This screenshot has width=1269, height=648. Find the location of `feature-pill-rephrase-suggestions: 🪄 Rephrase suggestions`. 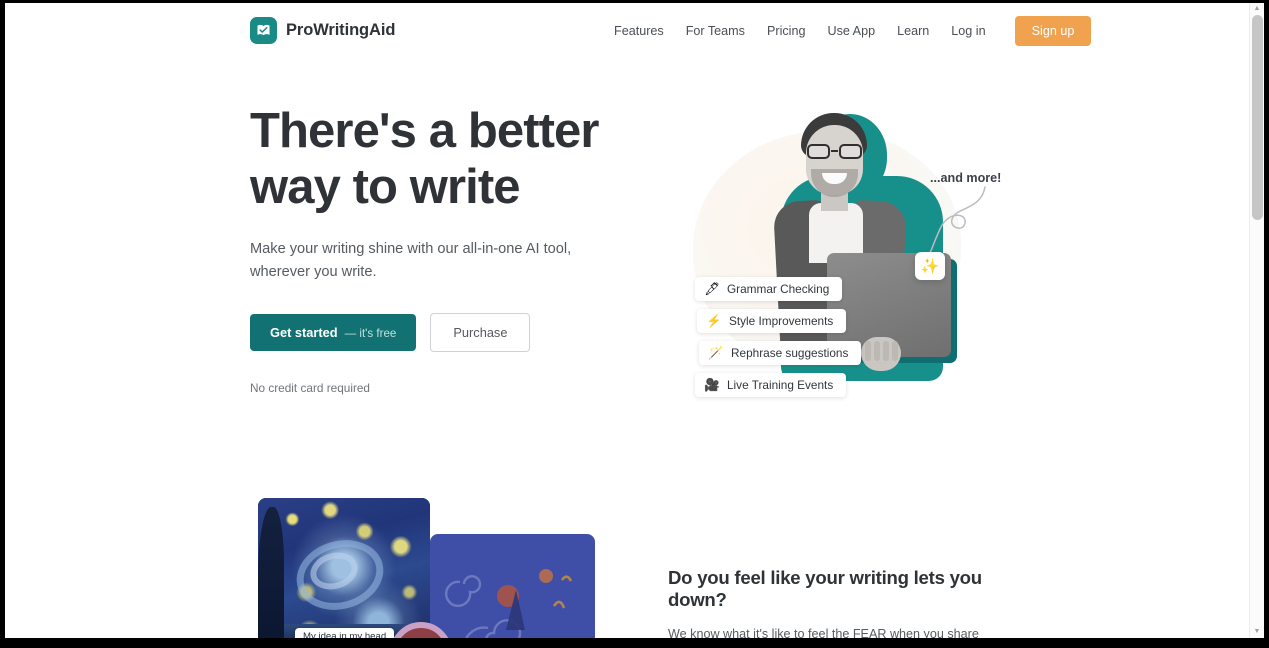

feature-pill-rephrase-suggestions: 🪄 Rephrase suggestions is located at coordinates (780, 353).